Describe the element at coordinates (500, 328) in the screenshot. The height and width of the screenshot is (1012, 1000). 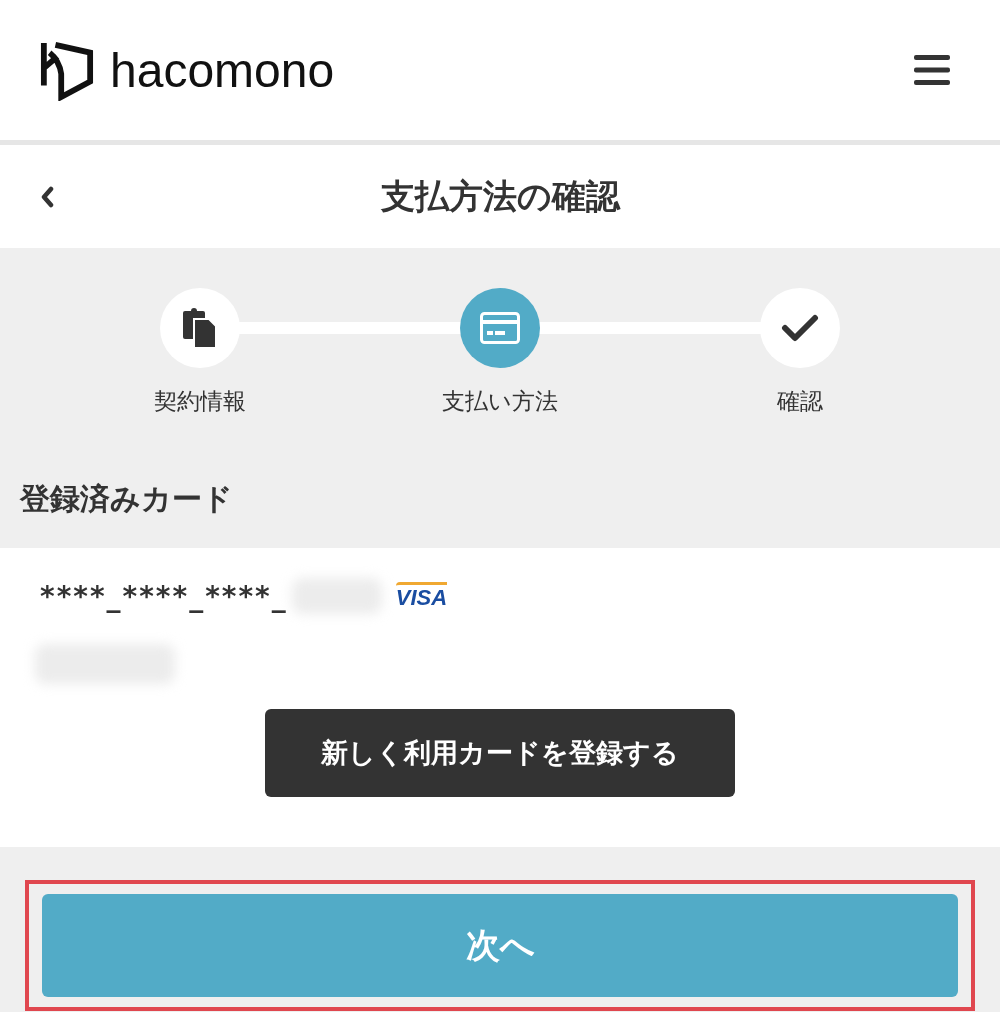
I see `credit-card-icon` at that location.